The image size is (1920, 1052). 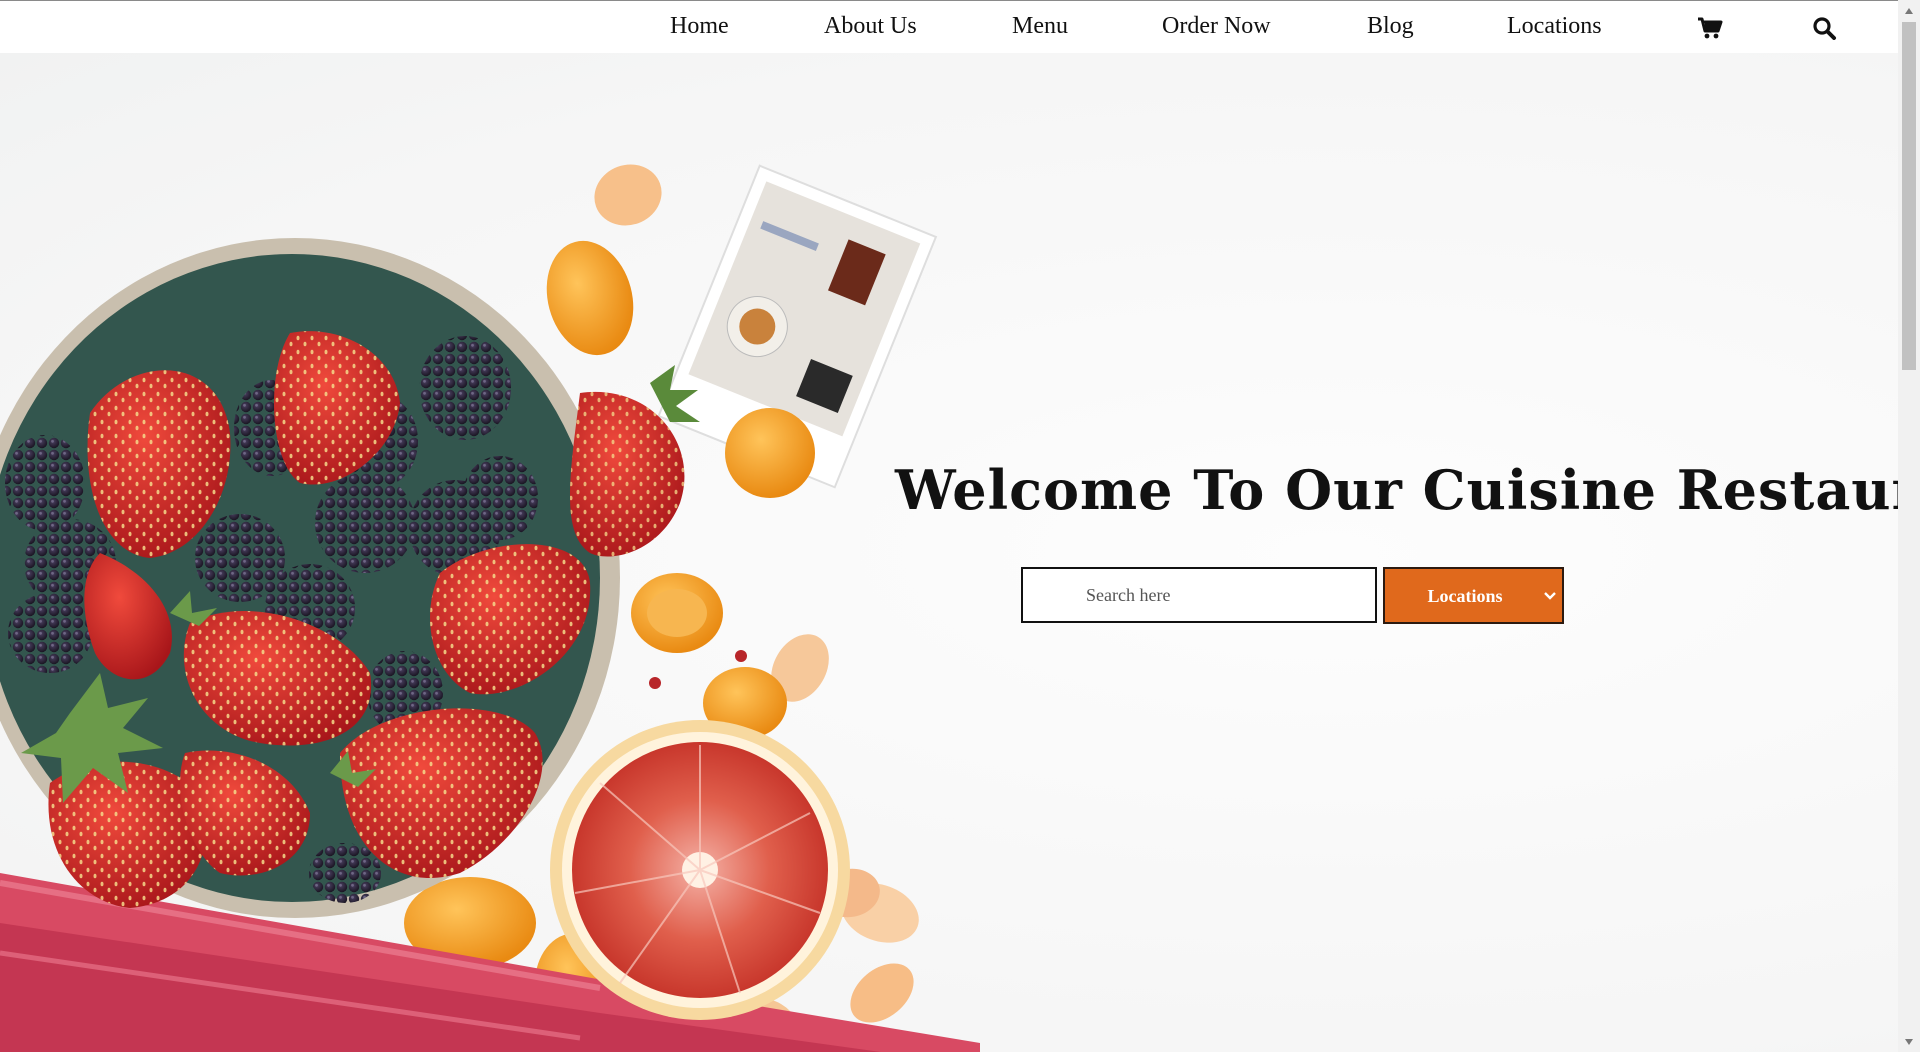 I want to click on locations-dropdown: Locations, so click(x=1473, y=595).